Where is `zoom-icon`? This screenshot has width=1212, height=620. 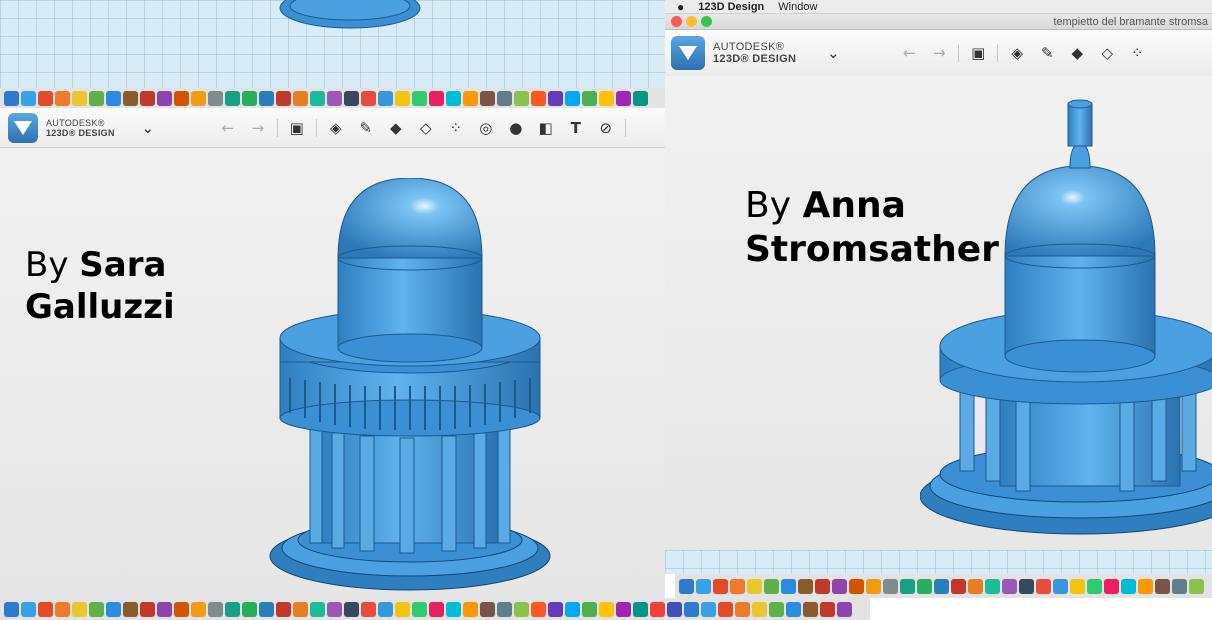
zoom-icon is located at coordinates (706, 21).